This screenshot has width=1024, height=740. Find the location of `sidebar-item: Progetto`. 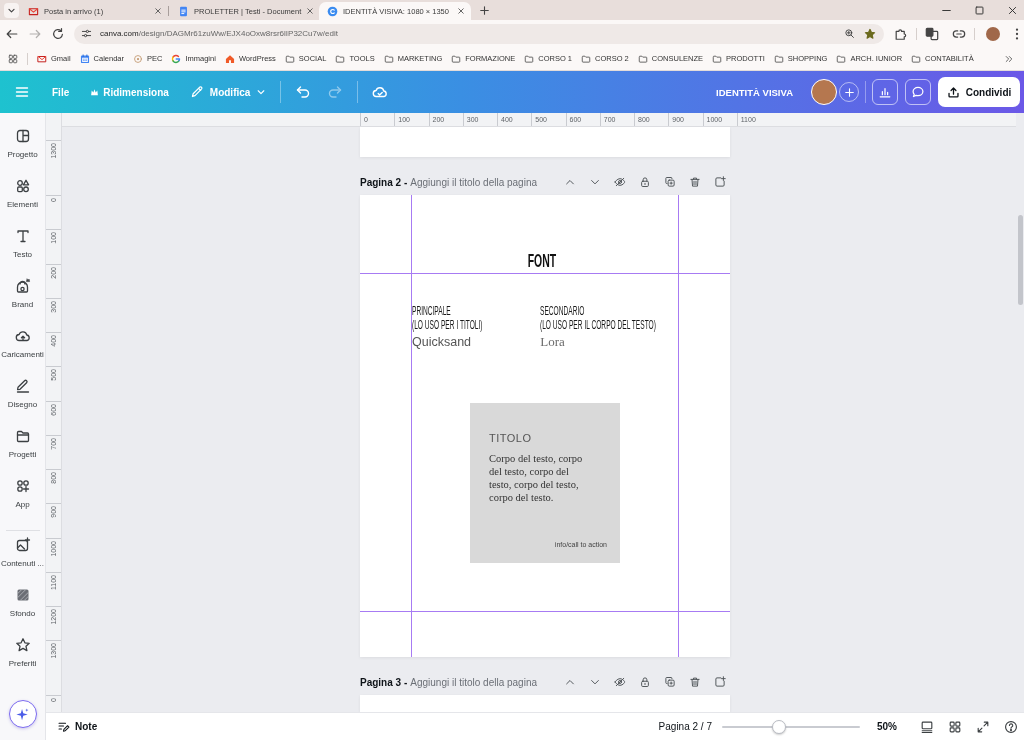

sidebar-item: Progetto is located at coordinates (22, 151).